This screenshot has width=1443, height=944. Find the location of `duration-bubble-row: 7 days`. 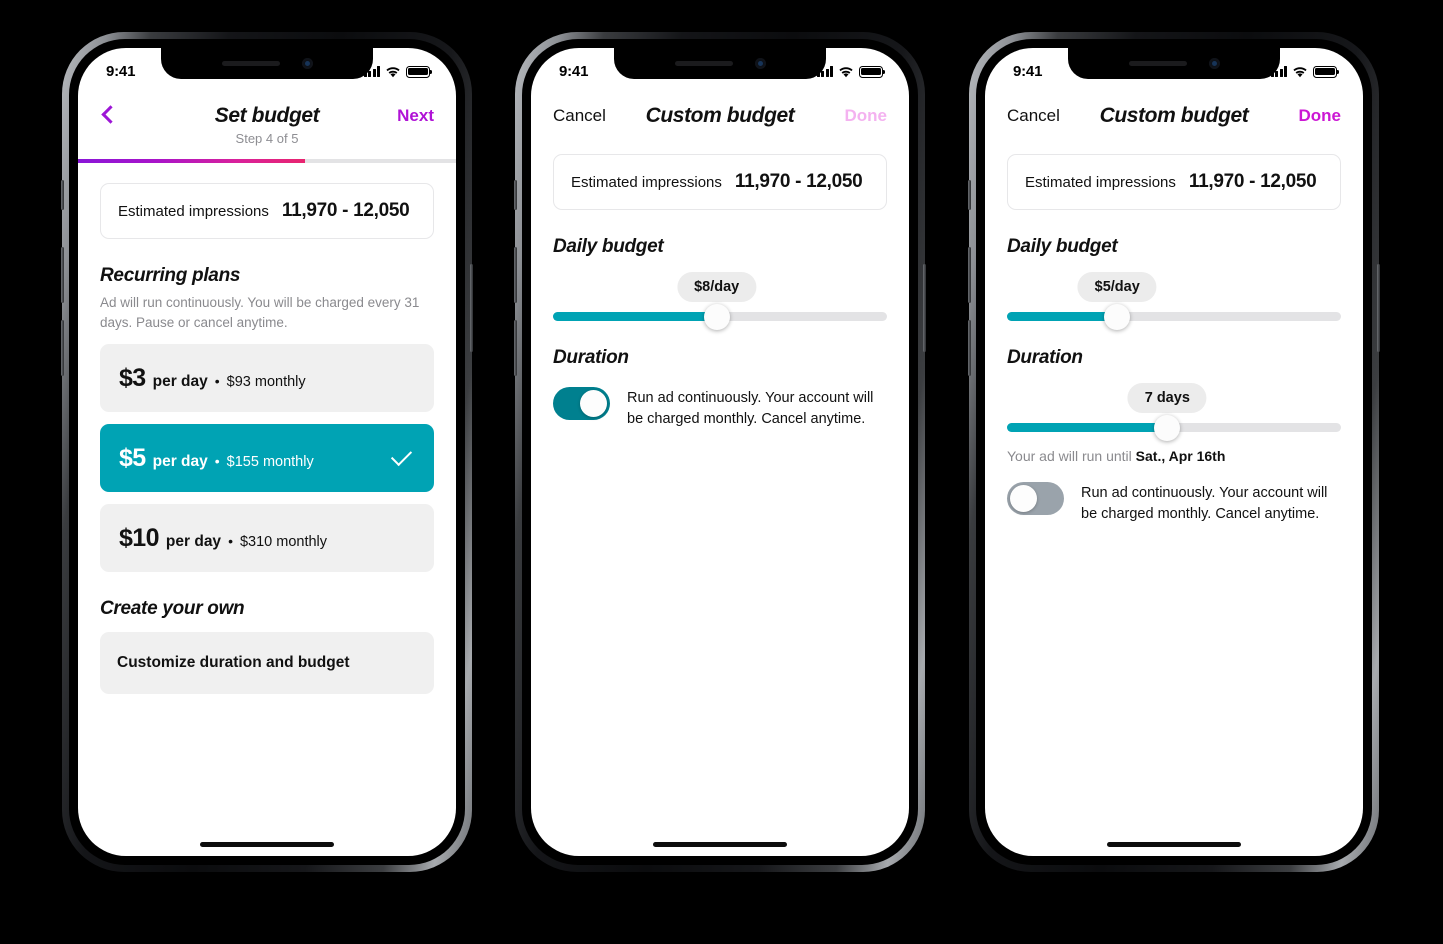

duration-bubble-row: 7 days is located at coordinates (1174, 398).